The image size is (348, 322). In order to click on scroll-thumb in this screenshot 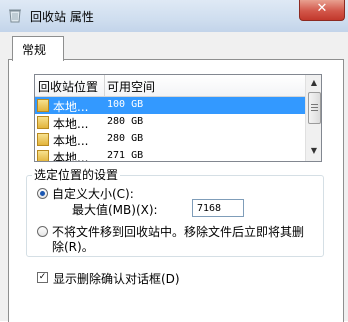, I will do `click(314, 108)`.